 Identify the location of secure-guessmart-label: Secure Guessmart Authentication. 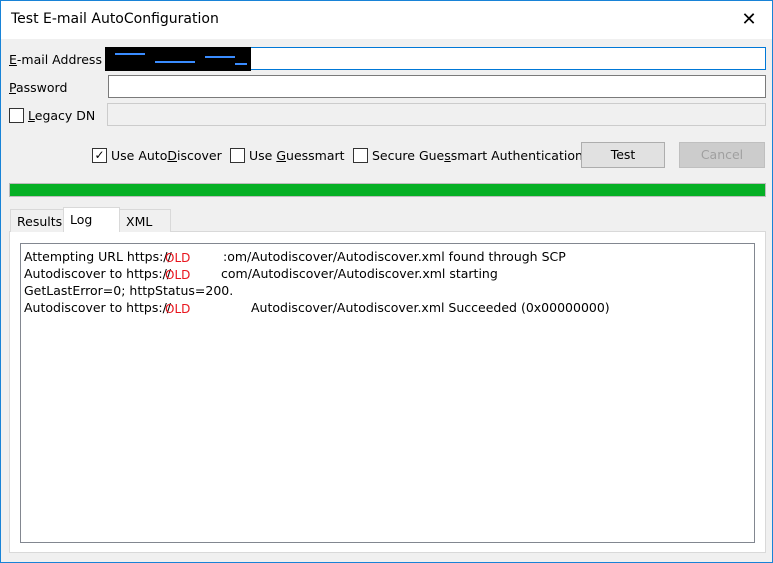
(477, 155).